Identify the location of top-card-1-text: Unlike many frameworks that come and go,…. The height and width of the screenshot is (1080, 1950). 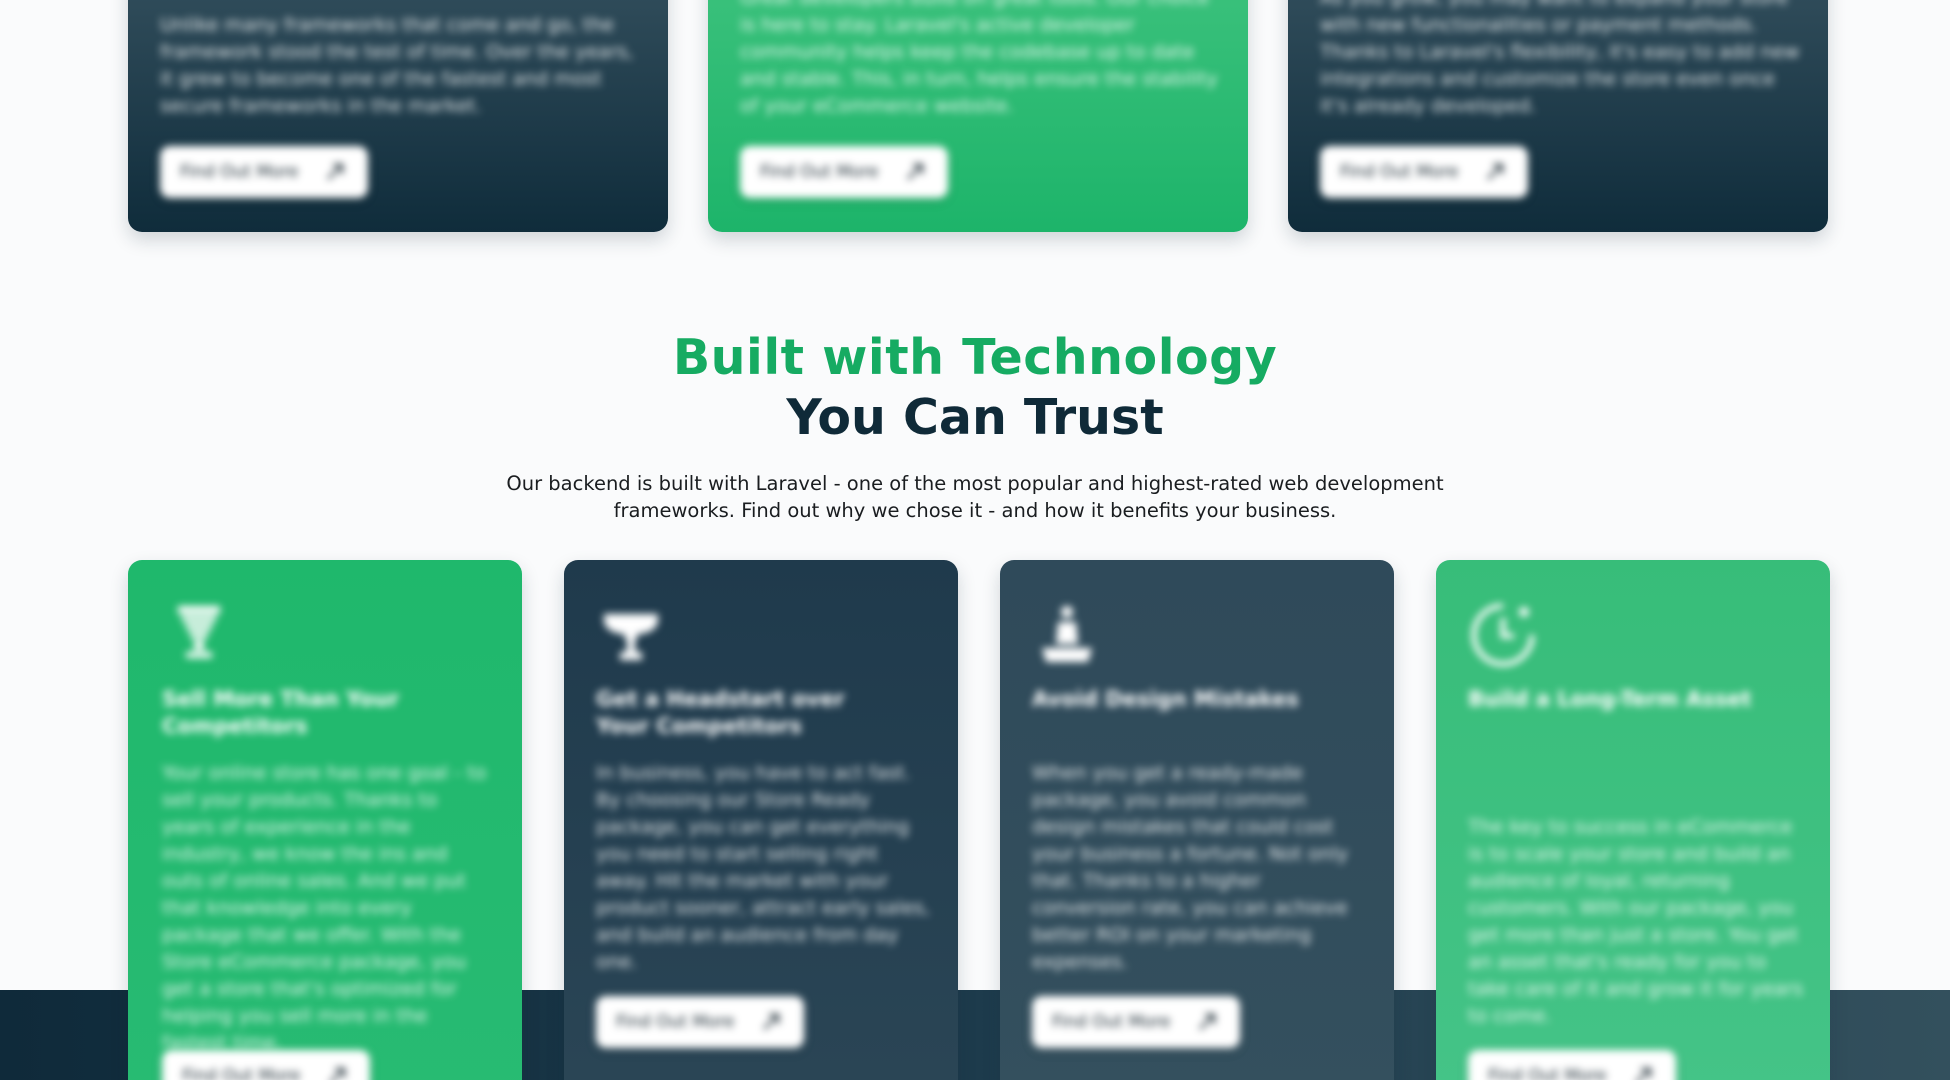
(397, 65).